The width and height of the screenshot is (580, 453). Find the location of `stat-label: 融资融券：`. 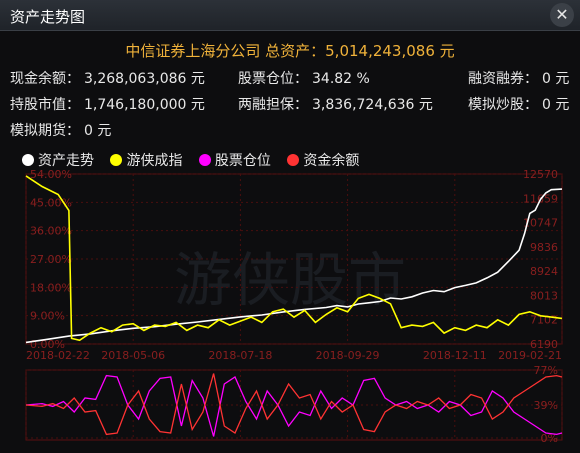

stat-label: 融资融券： is located at coordinates (503, 79).